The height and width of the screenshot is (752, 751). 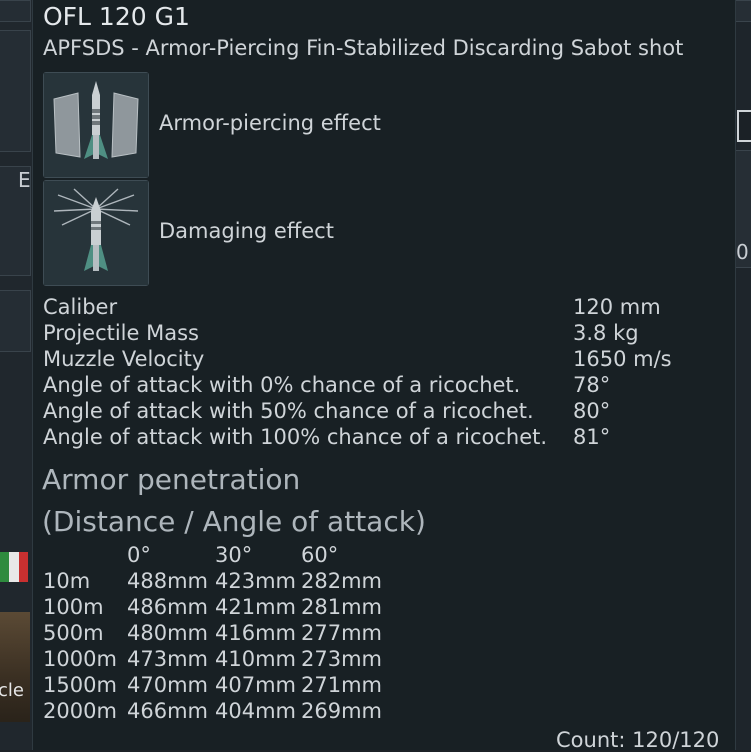 What do you see at coordinates (270, 123) in the screenshot?
I see `armor-piercing-effect-label: Armor-piercing effect` at bounding box center [270, 123].